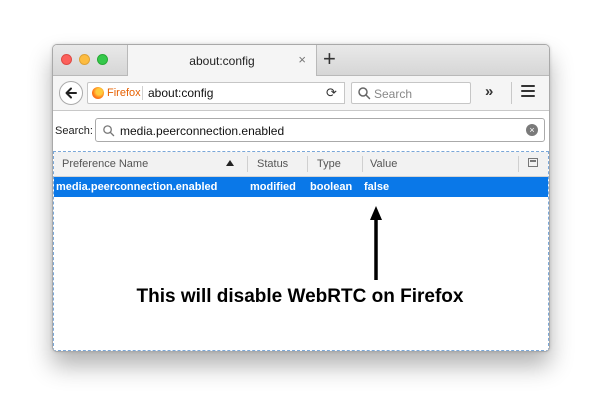  I want to click on annotation-text: This will disable WebRTC on Firefox, so click(300, 296).